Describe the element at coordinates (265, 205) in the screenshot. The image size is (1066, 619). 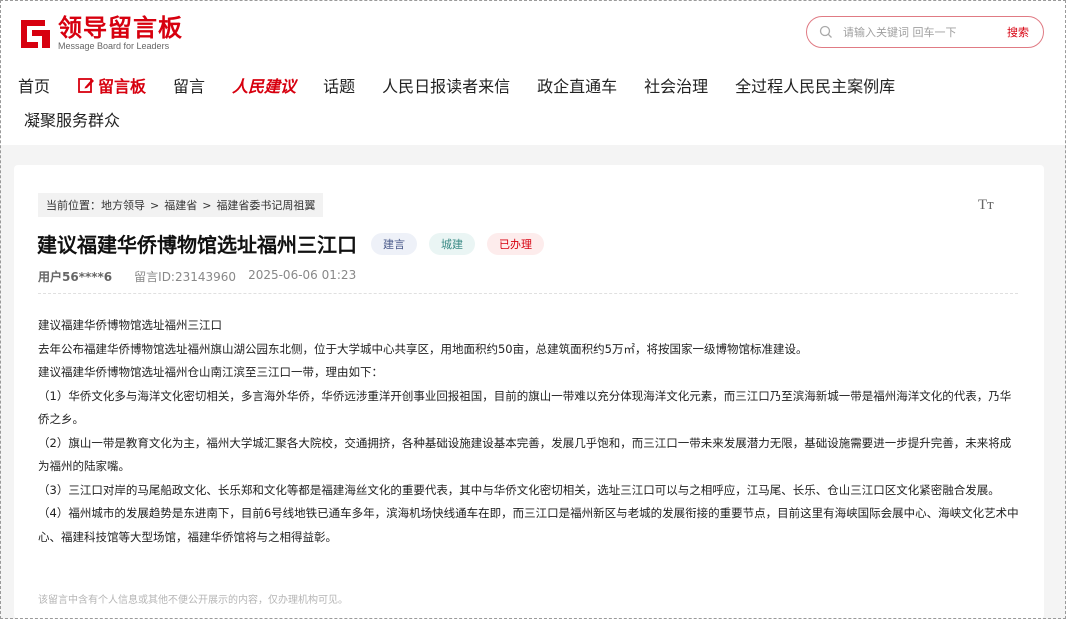
I see `breadcrumb-item-leader: 福建省委书记周祖翼` at that location.